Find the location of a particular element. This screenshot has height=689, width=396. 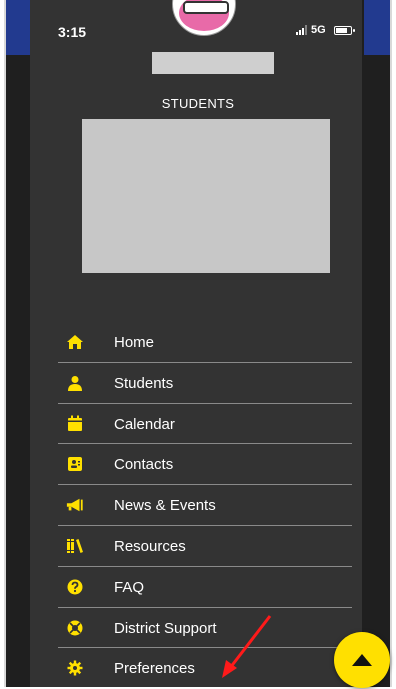

redacted-student-photo is located at coordinates (206, 196).